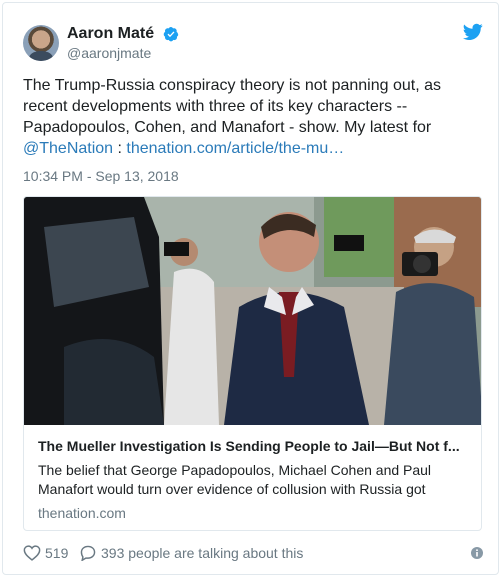 This screenshot has height=577, width=501. I want to click on tweet-footer: 519 393 people are talking about this, so click(254, 554).